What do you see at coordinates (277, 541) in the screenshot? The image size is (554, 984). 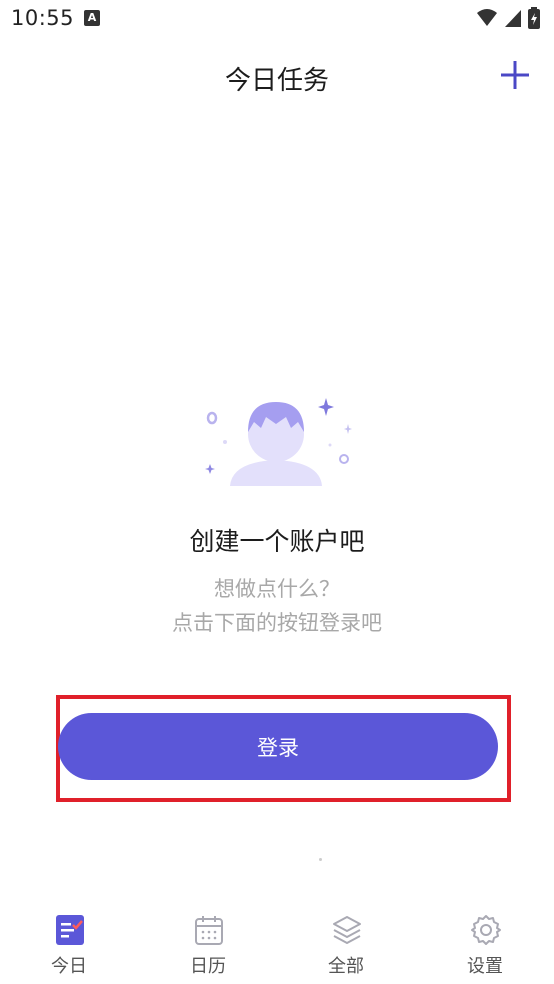 I see `empty-state-title: 创建一个账户吧` at bounding box center [277, 541].